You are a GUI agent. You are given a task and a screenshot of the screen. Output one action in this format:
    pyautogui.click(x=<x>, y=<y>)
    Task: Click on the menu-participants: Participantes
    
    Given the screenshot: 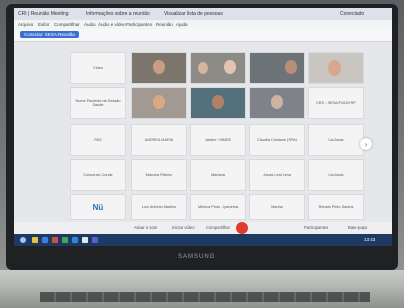 What is the action you would take?
    pyautogui.click(x=139, y=24)
    